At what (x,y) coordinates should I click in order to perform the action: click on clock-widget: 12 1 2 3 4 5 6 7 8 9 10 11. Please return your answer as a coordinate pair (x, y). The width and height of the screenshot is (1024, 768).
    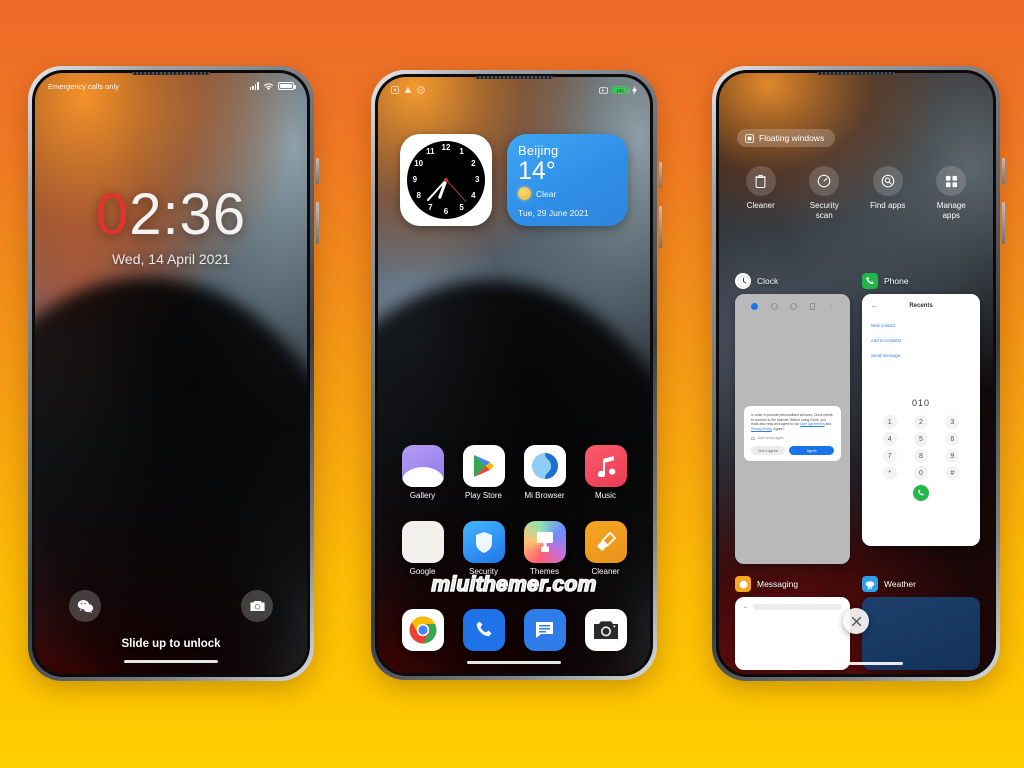
    Looking at the image, I should click on (446, 180).